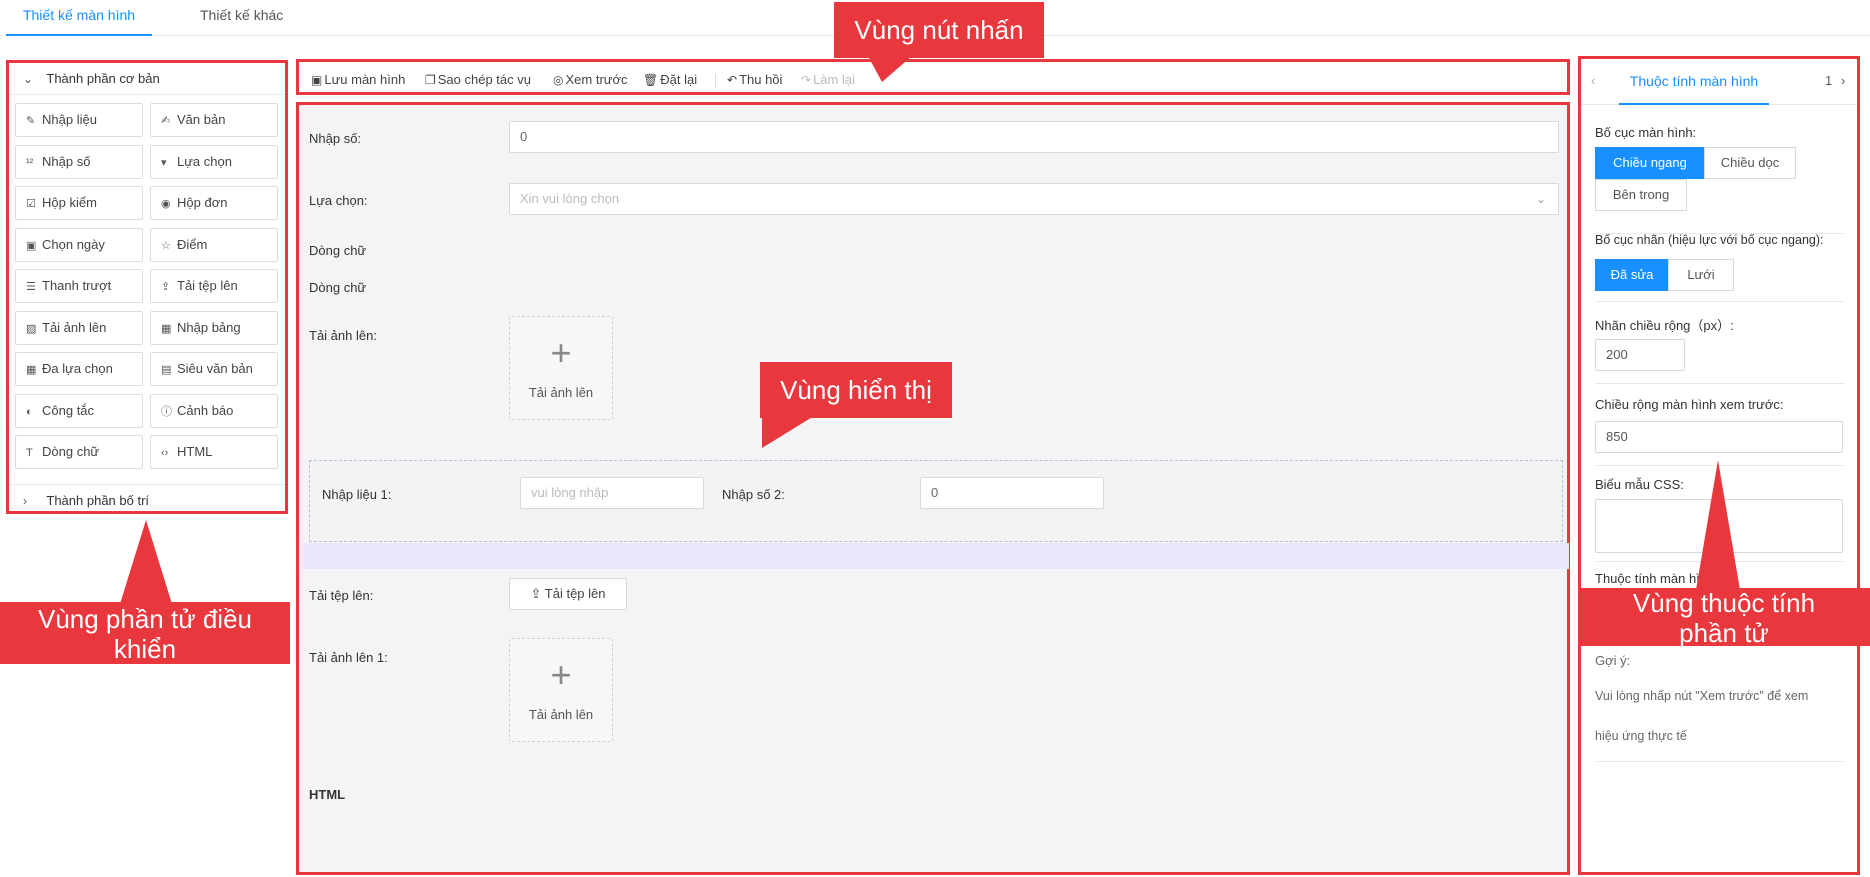 This screenshot has height=877, width=1870. What do you see at coordinates (214, 452) in the screenshot?
I see `component-item: ‹› HTML` at bounding box center [214, 452].